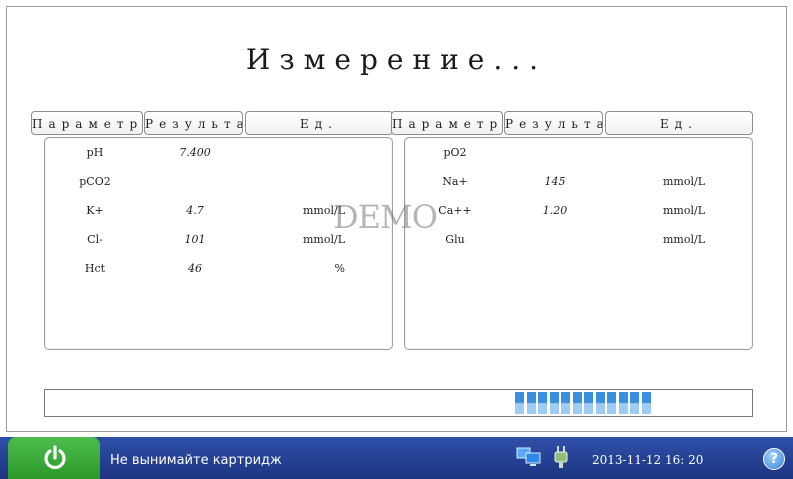  Describe the element at coordinates (648, 460) in the screenshot. I see `datetime: 2013-11-12 16: 20` at that location.